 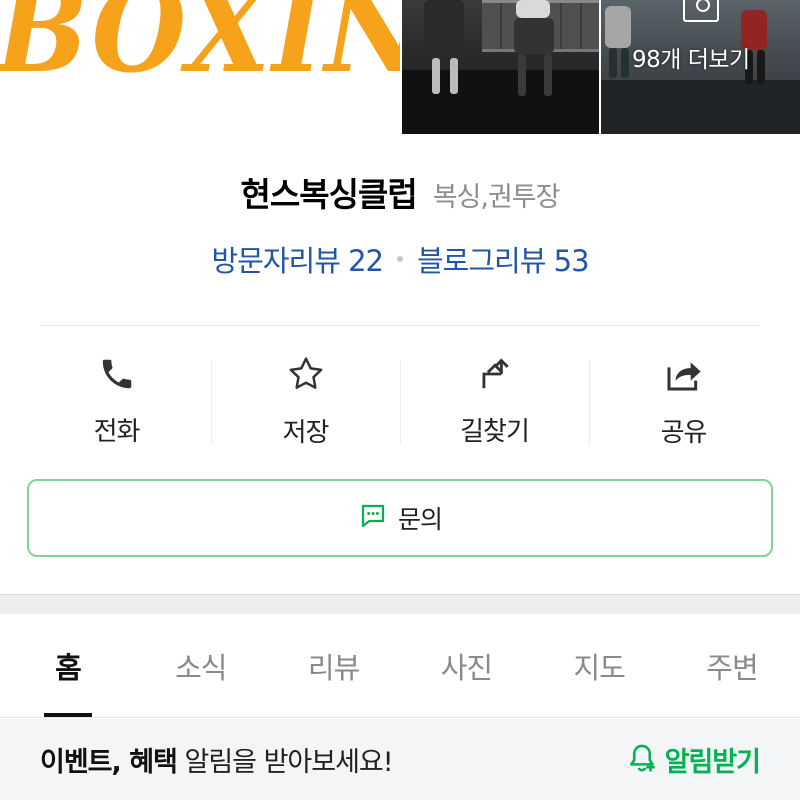 What do you see at coordinates (117, 373) in the screenshot?
I see `phone-icon` at bounding box center [117, 373].